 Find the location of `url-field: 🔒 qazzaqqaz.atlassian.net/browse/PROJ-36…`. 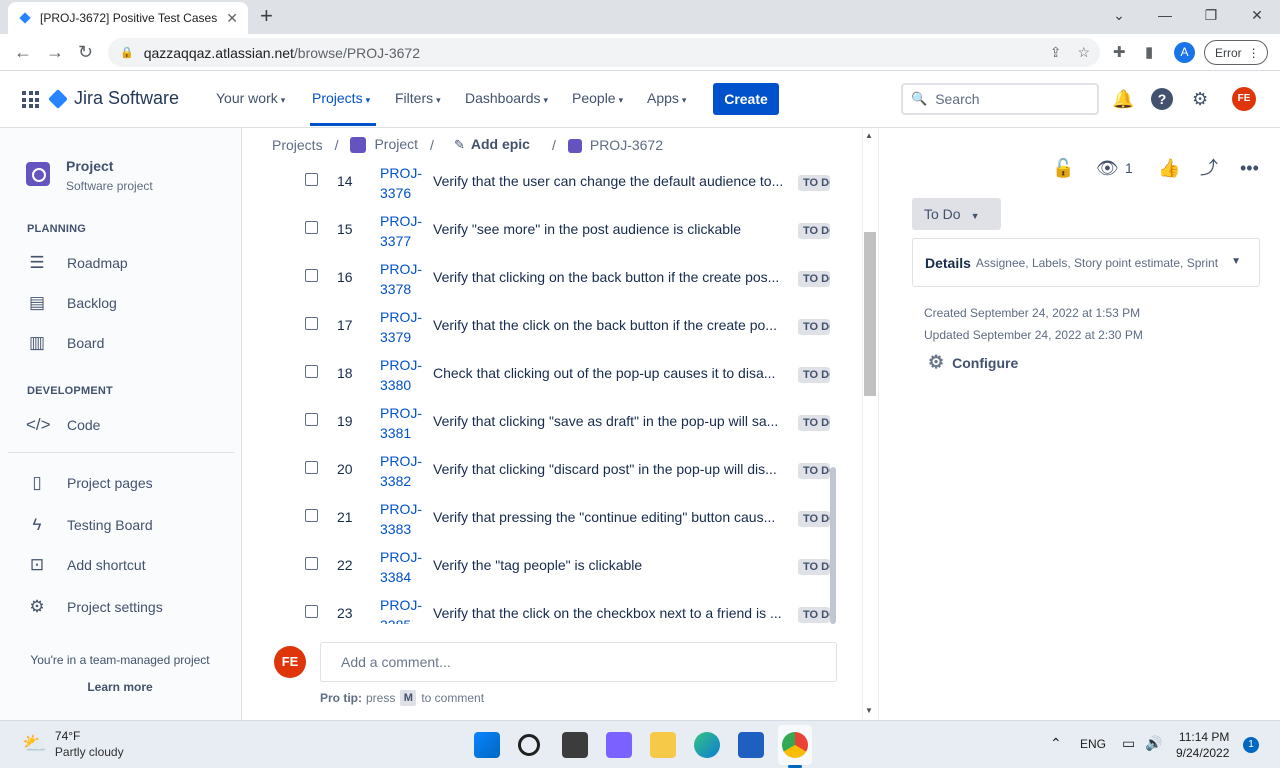

url-field: 🔒 qazzaqqaz.atlassian.net/browse/PROJ-36… is located at coordinates (604, 52).